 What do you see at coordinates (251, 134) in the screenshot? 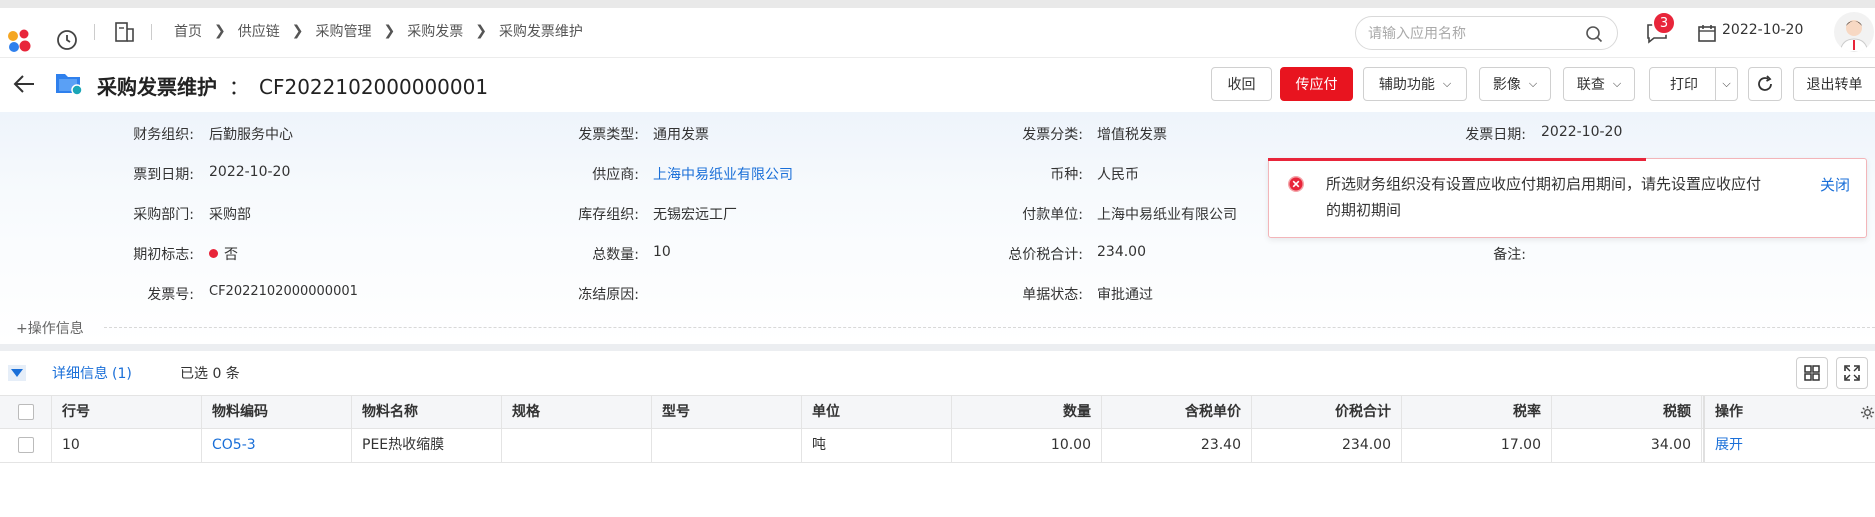
I see `finance-org-value: 后勤服务中心` at bounding box center [251, 134].